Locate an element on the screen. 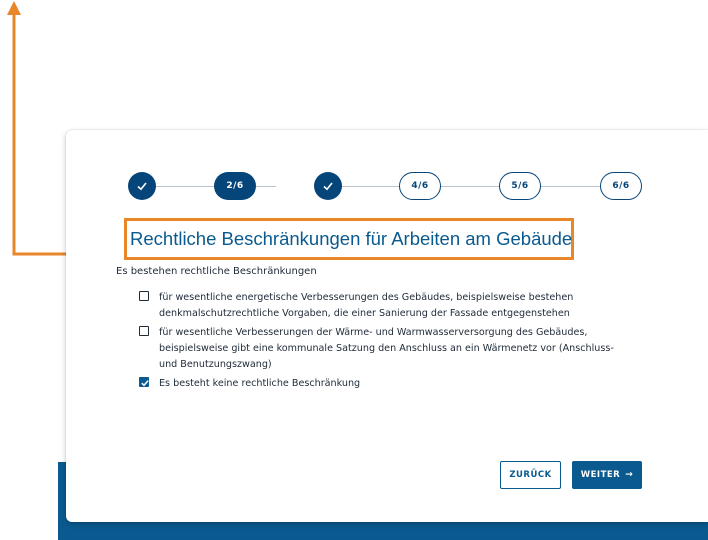 The height and width of the screenshot is (540, 708). step-label: 4/6 is located at coordinates (420, 186).